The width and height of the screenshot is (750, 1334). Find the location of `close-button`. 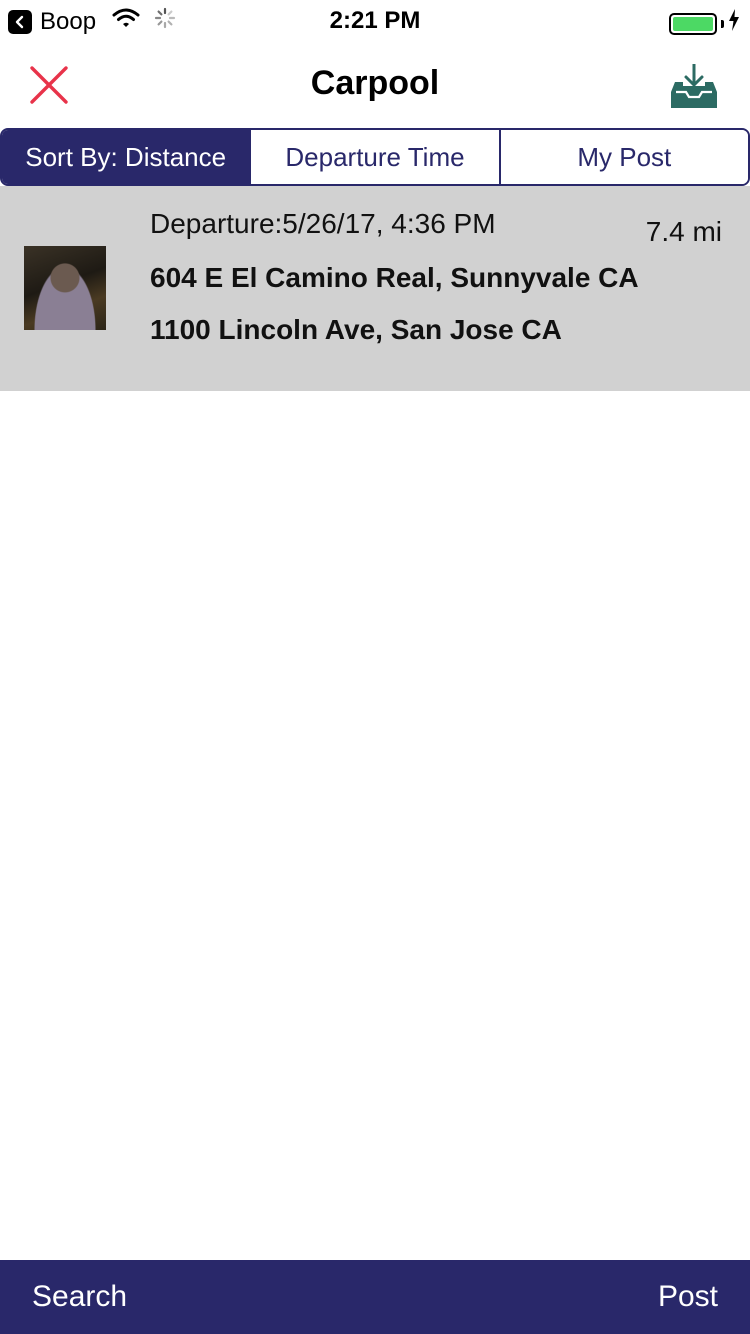

close-button is located at coordinates (49, 85).